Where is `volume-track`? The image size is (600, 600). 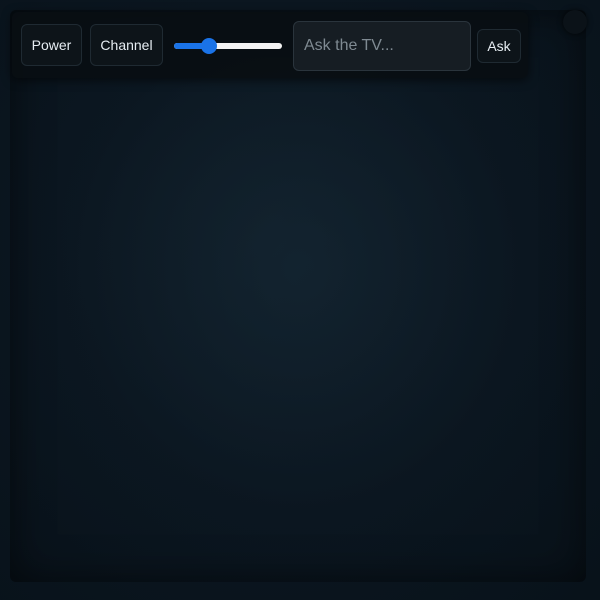 volume-track is located at coordinates (228, 46).